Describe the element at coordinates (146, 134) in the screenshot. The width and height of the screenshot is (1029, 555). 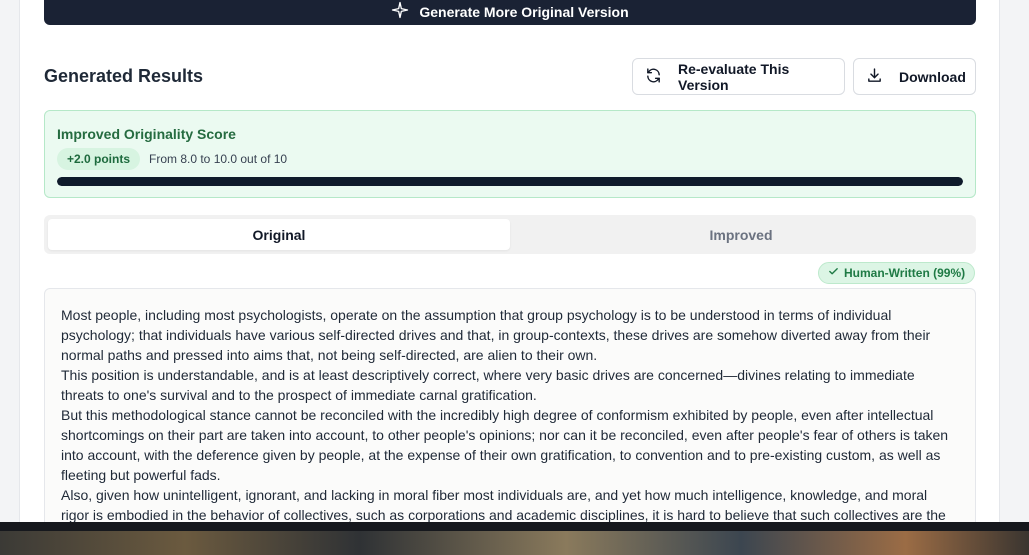
I see `score-title: Improved Originality Score` at that location.